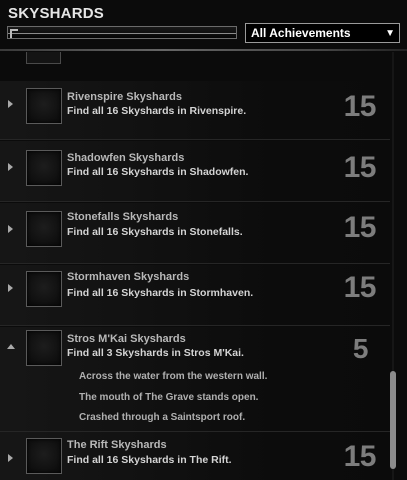  What do you see at coordinates (122, 32) in the screenshot?
I see `progress-bar` at bounding box center [122, 32].